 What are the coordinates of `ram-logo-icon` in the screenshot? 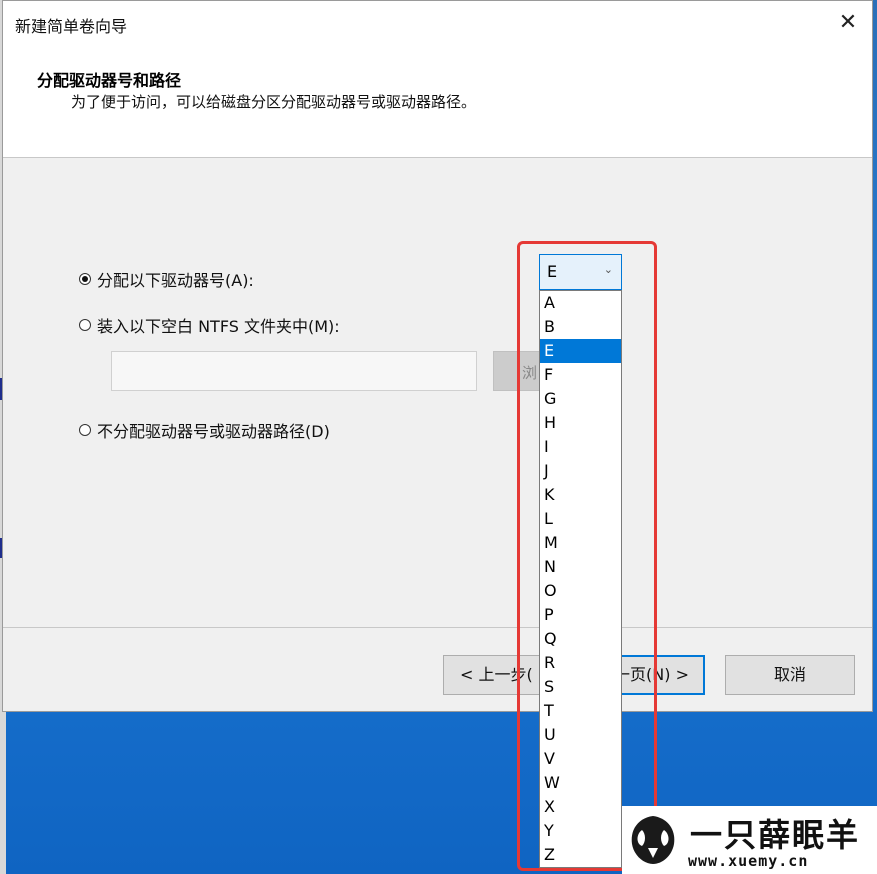 It's located at (653, 840).